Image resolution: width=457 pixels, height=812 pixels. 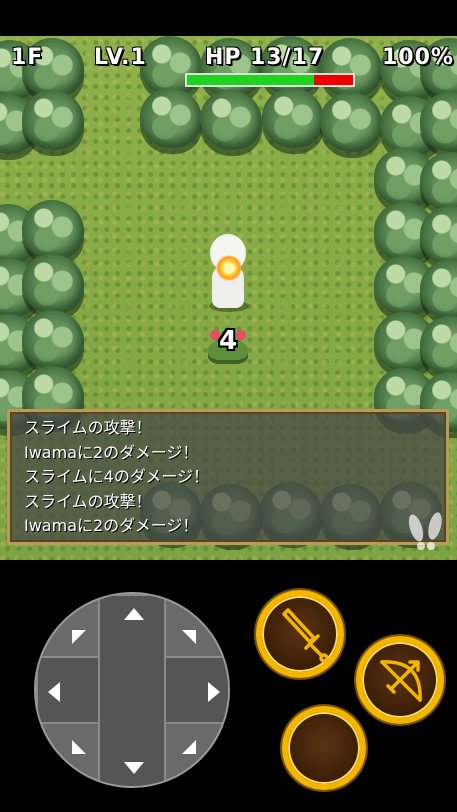 What do you see at coordinates (426, 533) in the screenshot?
I see `footsteps-icon` at bounding box center [426, 533].